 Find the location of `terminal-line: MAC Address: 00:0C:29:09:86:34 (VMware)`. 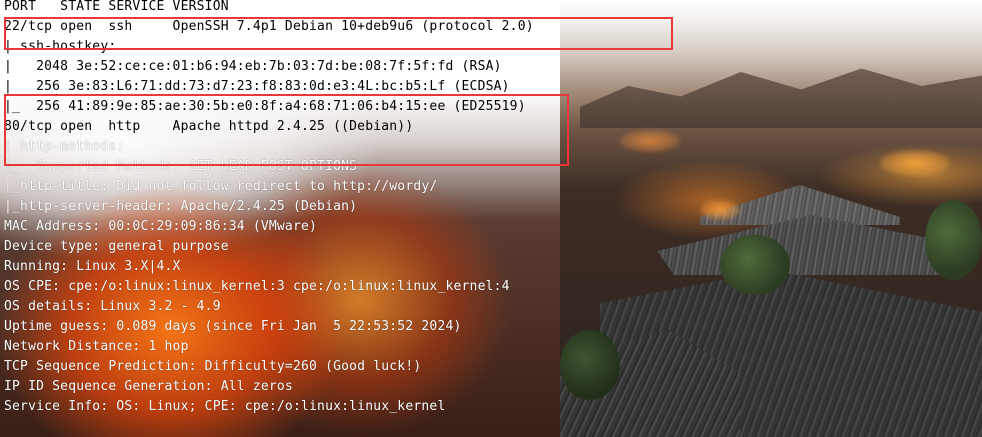

terminal-line: MAC Address: 00:0C:29:09:86:34 (VMware) is located at coordinates (161, 226).